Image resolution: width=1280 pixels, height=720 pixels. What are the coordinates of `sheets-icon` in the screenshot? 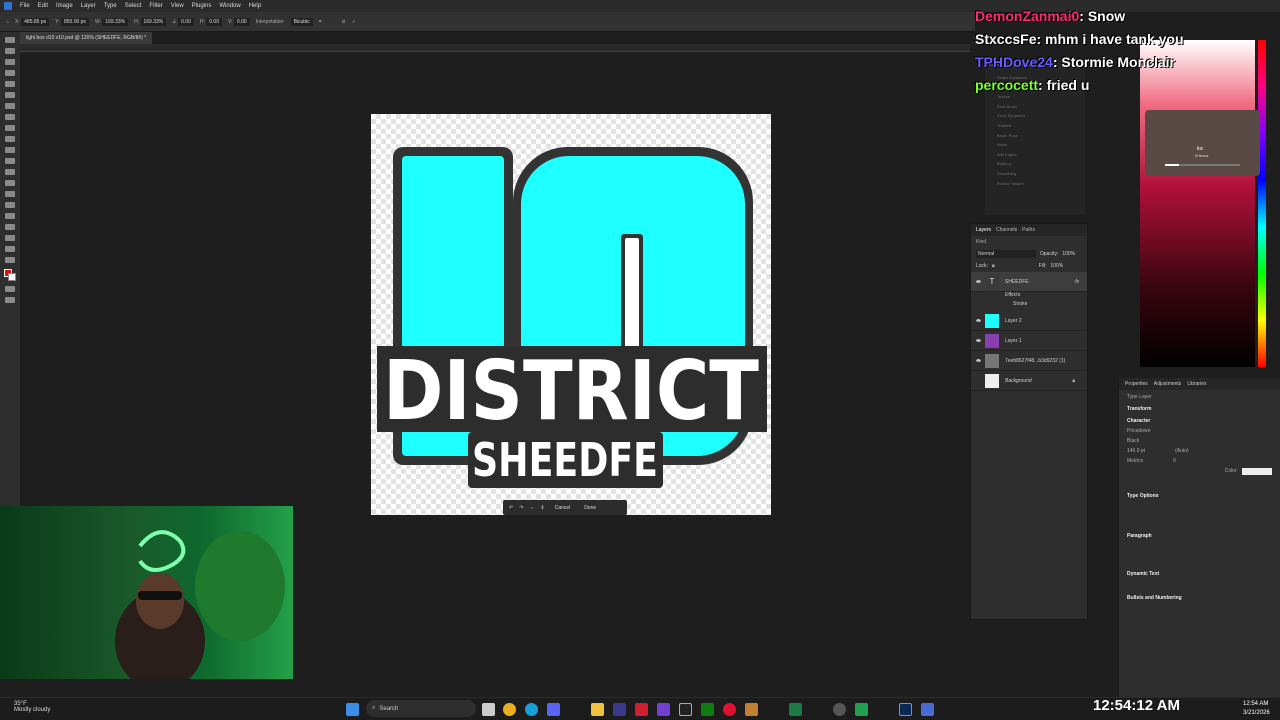 It's located at (861, 709).